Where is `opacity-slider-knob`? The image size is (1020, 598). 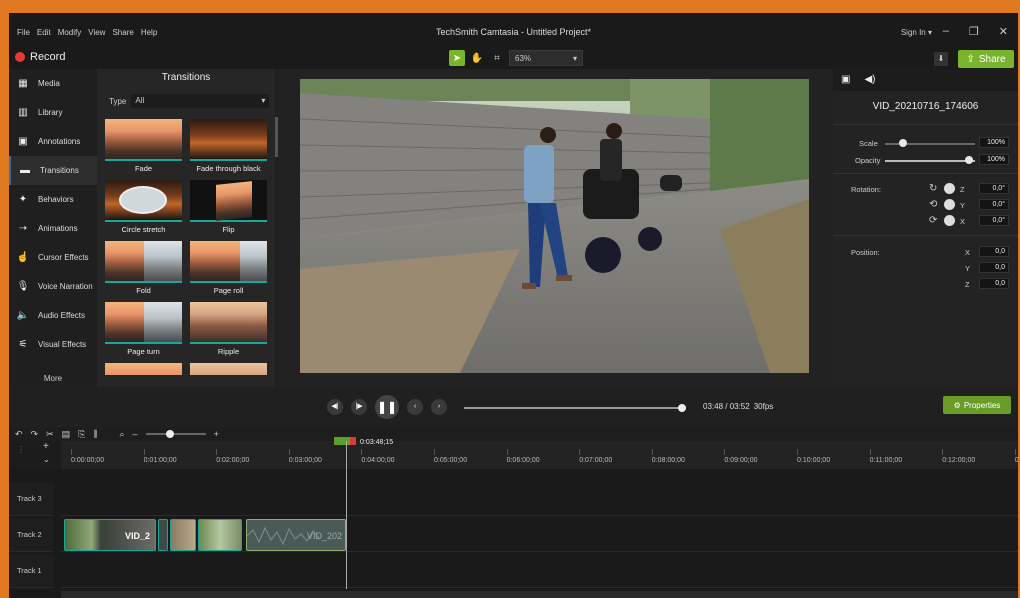
opacity-slider-knob is located at coordinates (969, 160).